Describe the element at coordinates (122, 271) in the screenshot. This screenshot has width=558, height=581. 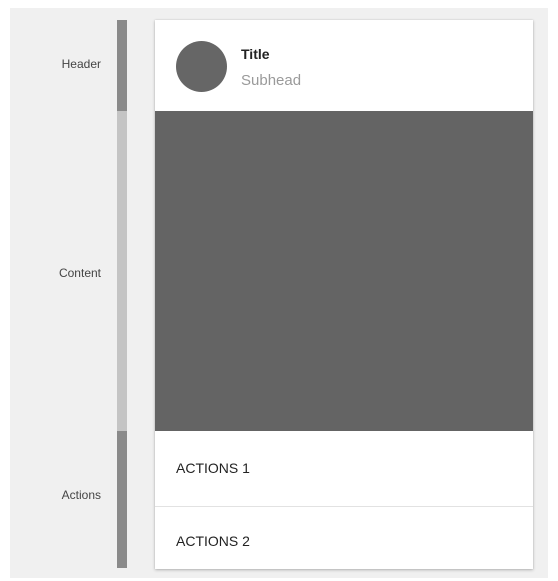
I see `content-region-bar` at that location.